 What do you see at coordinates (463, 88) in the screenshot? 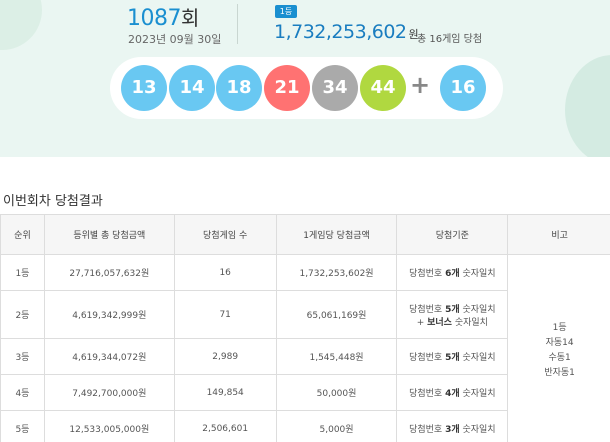
I see `bonus-ball: 16` at bounding box center [463, 88].